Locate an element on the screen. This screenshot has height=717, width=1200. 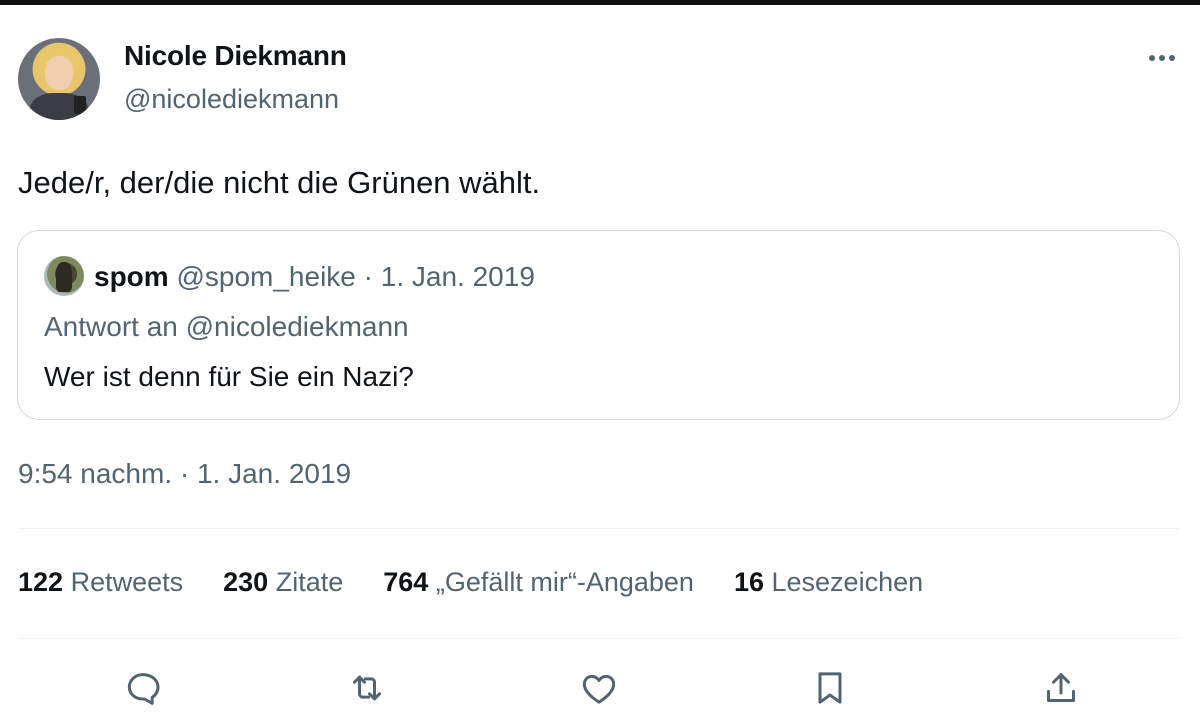
like-button is located at coordinates (599, 688).